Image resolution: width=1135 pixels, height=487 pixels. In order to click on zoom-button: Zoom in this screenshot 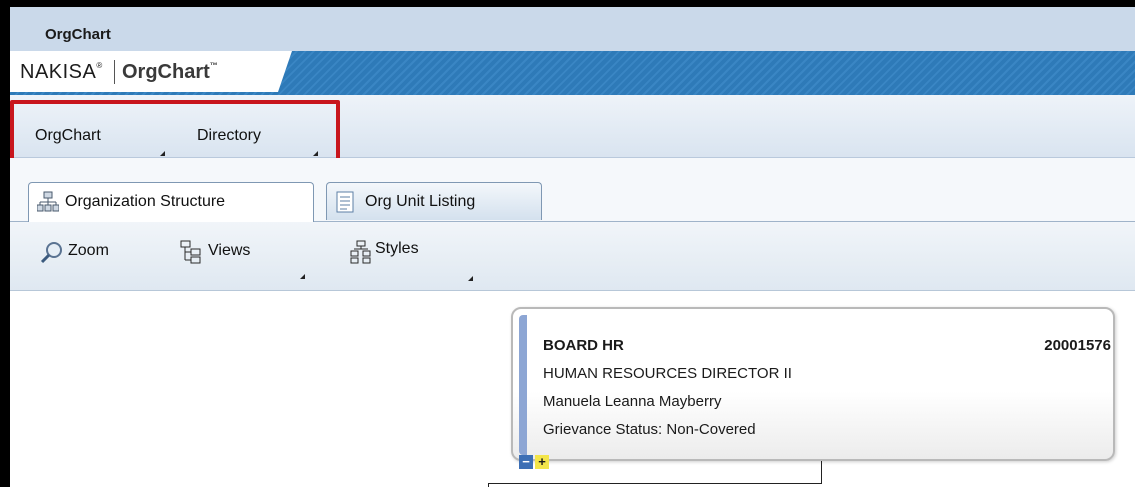, I will do `click(88, 251)`.